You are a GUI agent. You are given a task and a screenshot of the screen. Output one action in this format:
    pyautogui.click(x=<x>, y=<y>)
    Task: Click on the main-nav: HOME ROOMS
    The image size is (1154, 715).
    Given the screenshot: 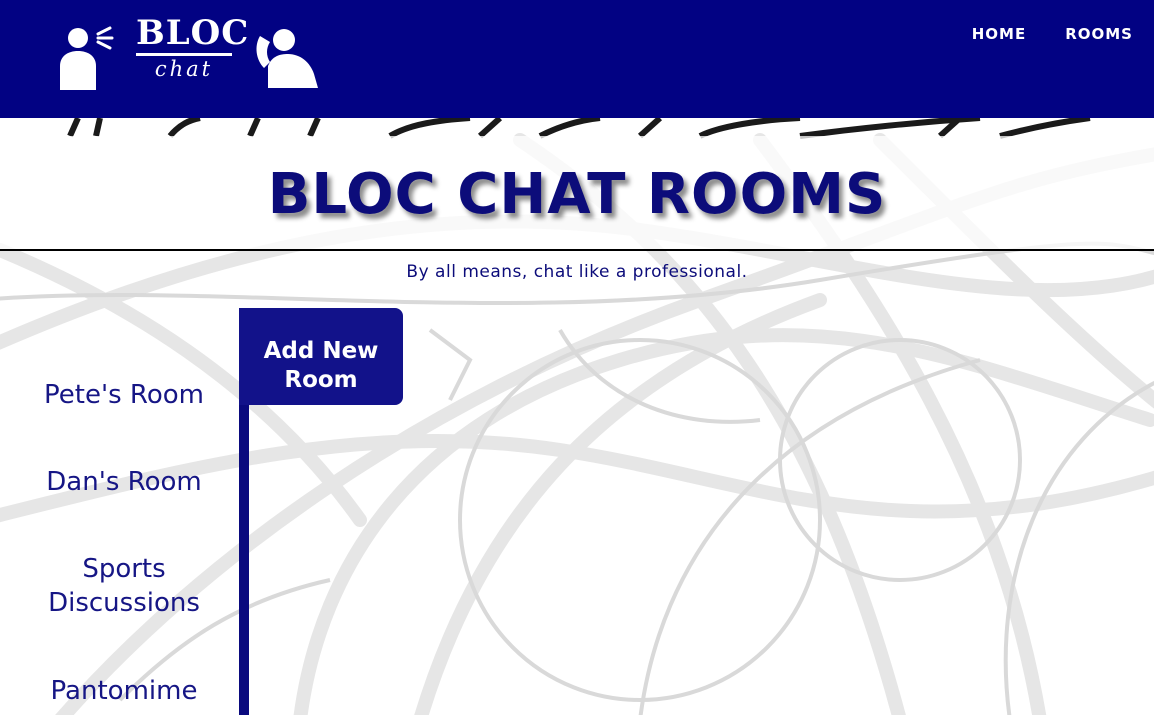 What is the action you would take?
    pyautogui.click(x=1033, y=34)
    